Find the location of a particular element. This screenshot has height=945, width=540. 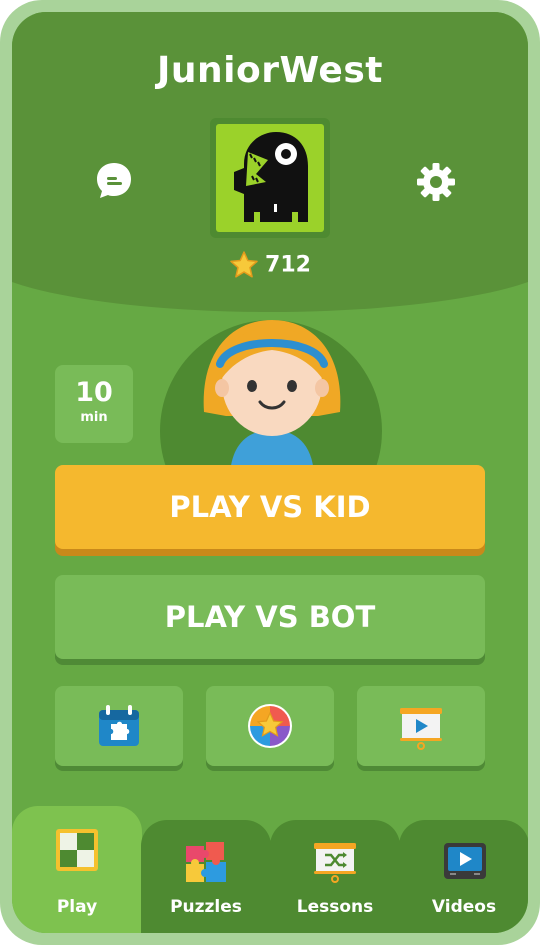

tab-play: Play is located at coordinates (77, 869).